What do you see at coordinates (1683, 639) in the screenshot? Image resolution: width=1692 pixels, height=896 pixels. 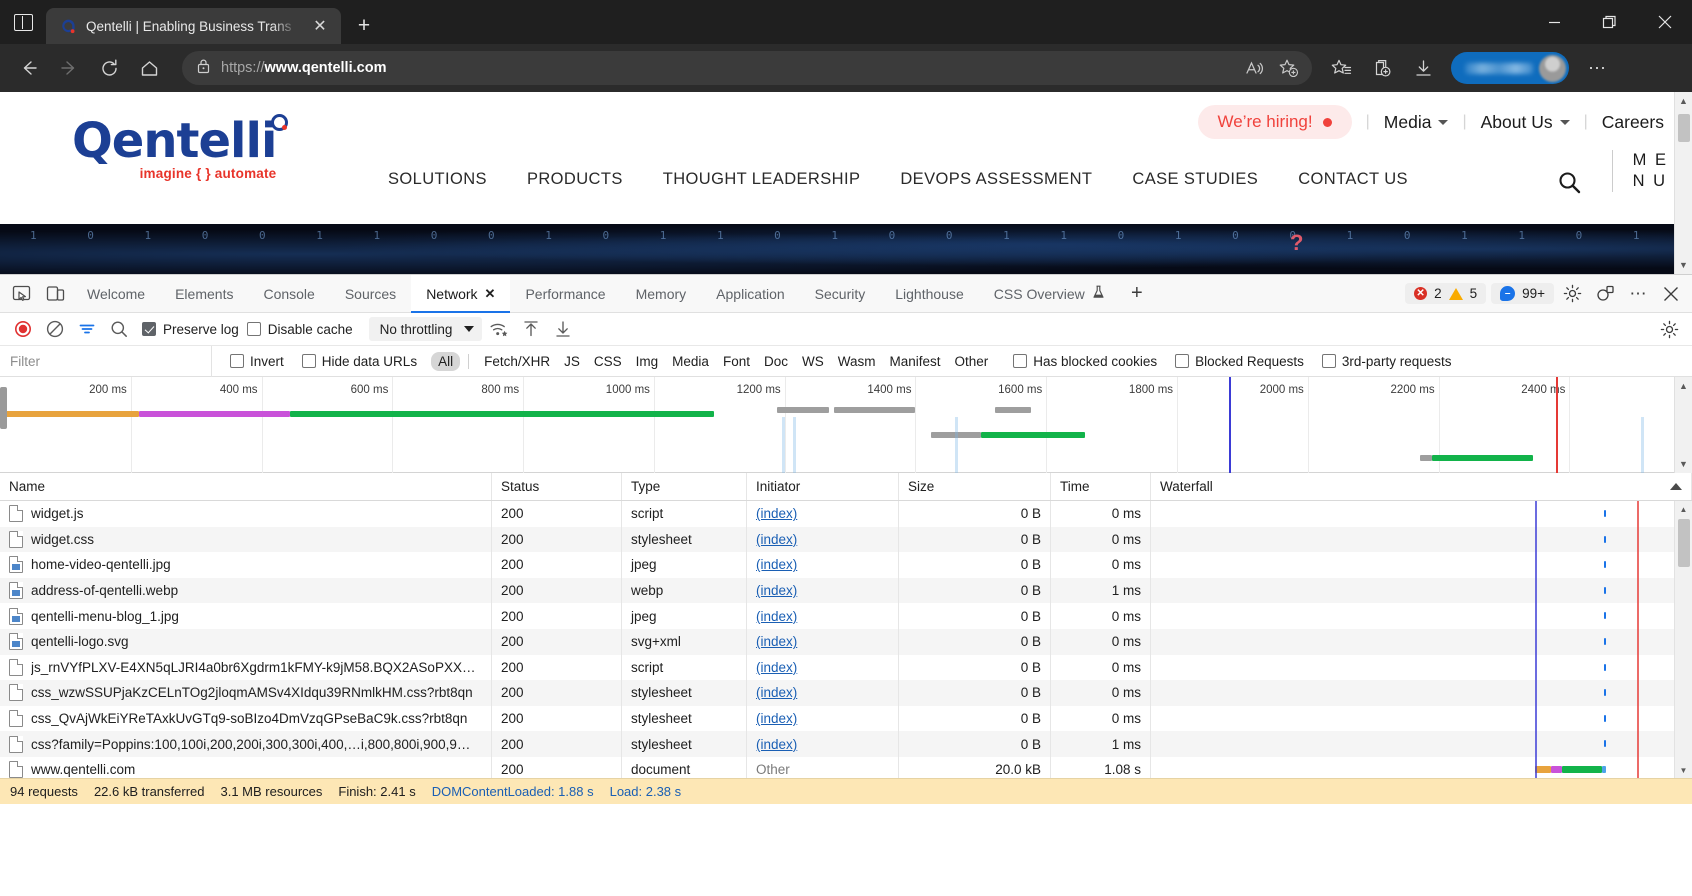 I see `request-table-scrollbar: ▲ ▼` at bounding box center [1683, 639].